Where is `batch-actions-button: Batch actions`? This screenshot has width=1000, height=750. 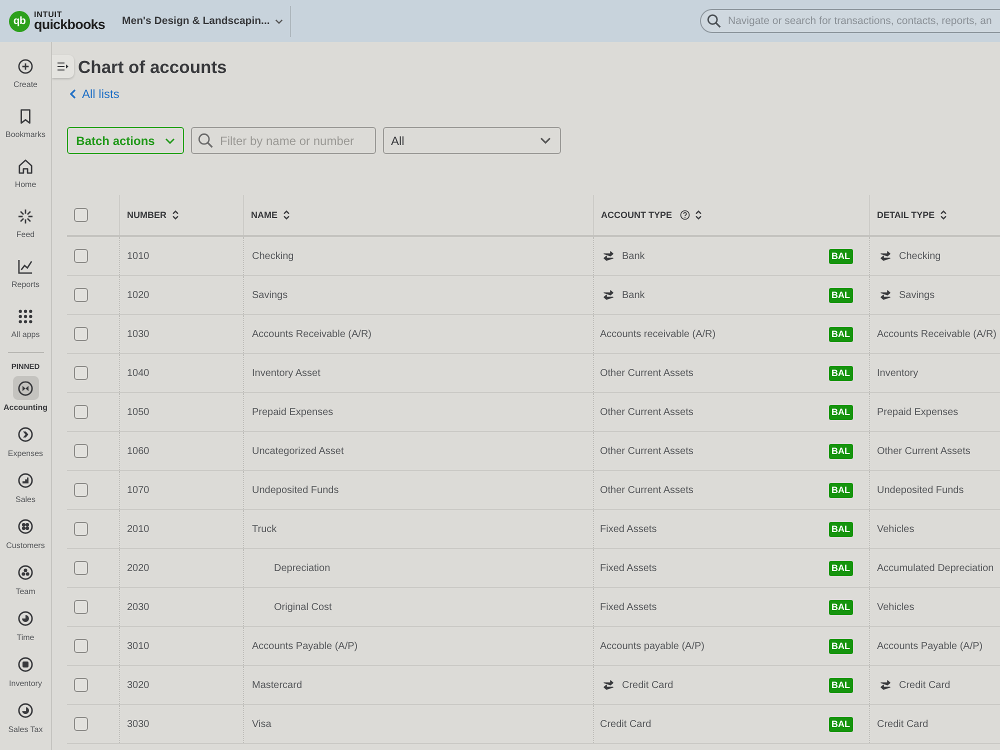 batch-actions-button: Batch actions is located at coordinates (125, 140).